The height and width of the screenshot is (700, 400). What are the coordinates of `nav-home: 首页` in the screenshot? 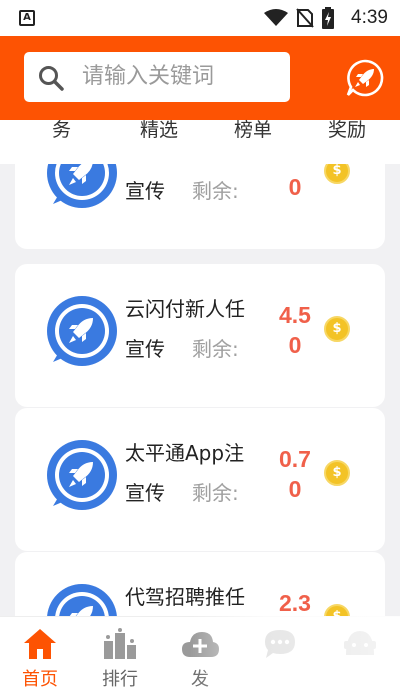 It's located at (40, 659).